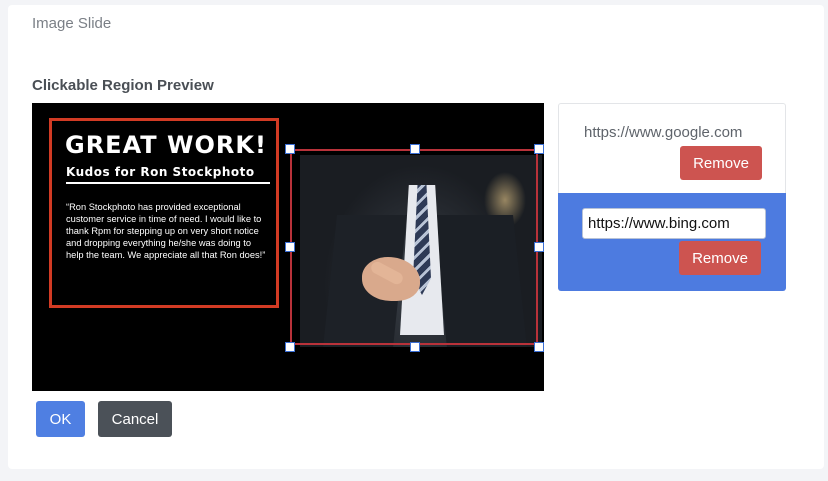 The height and width of the screenshot is (481, 828). Describe the element at coordinates (674, 223) in the screenshot. I see `link-url-input` at that location.